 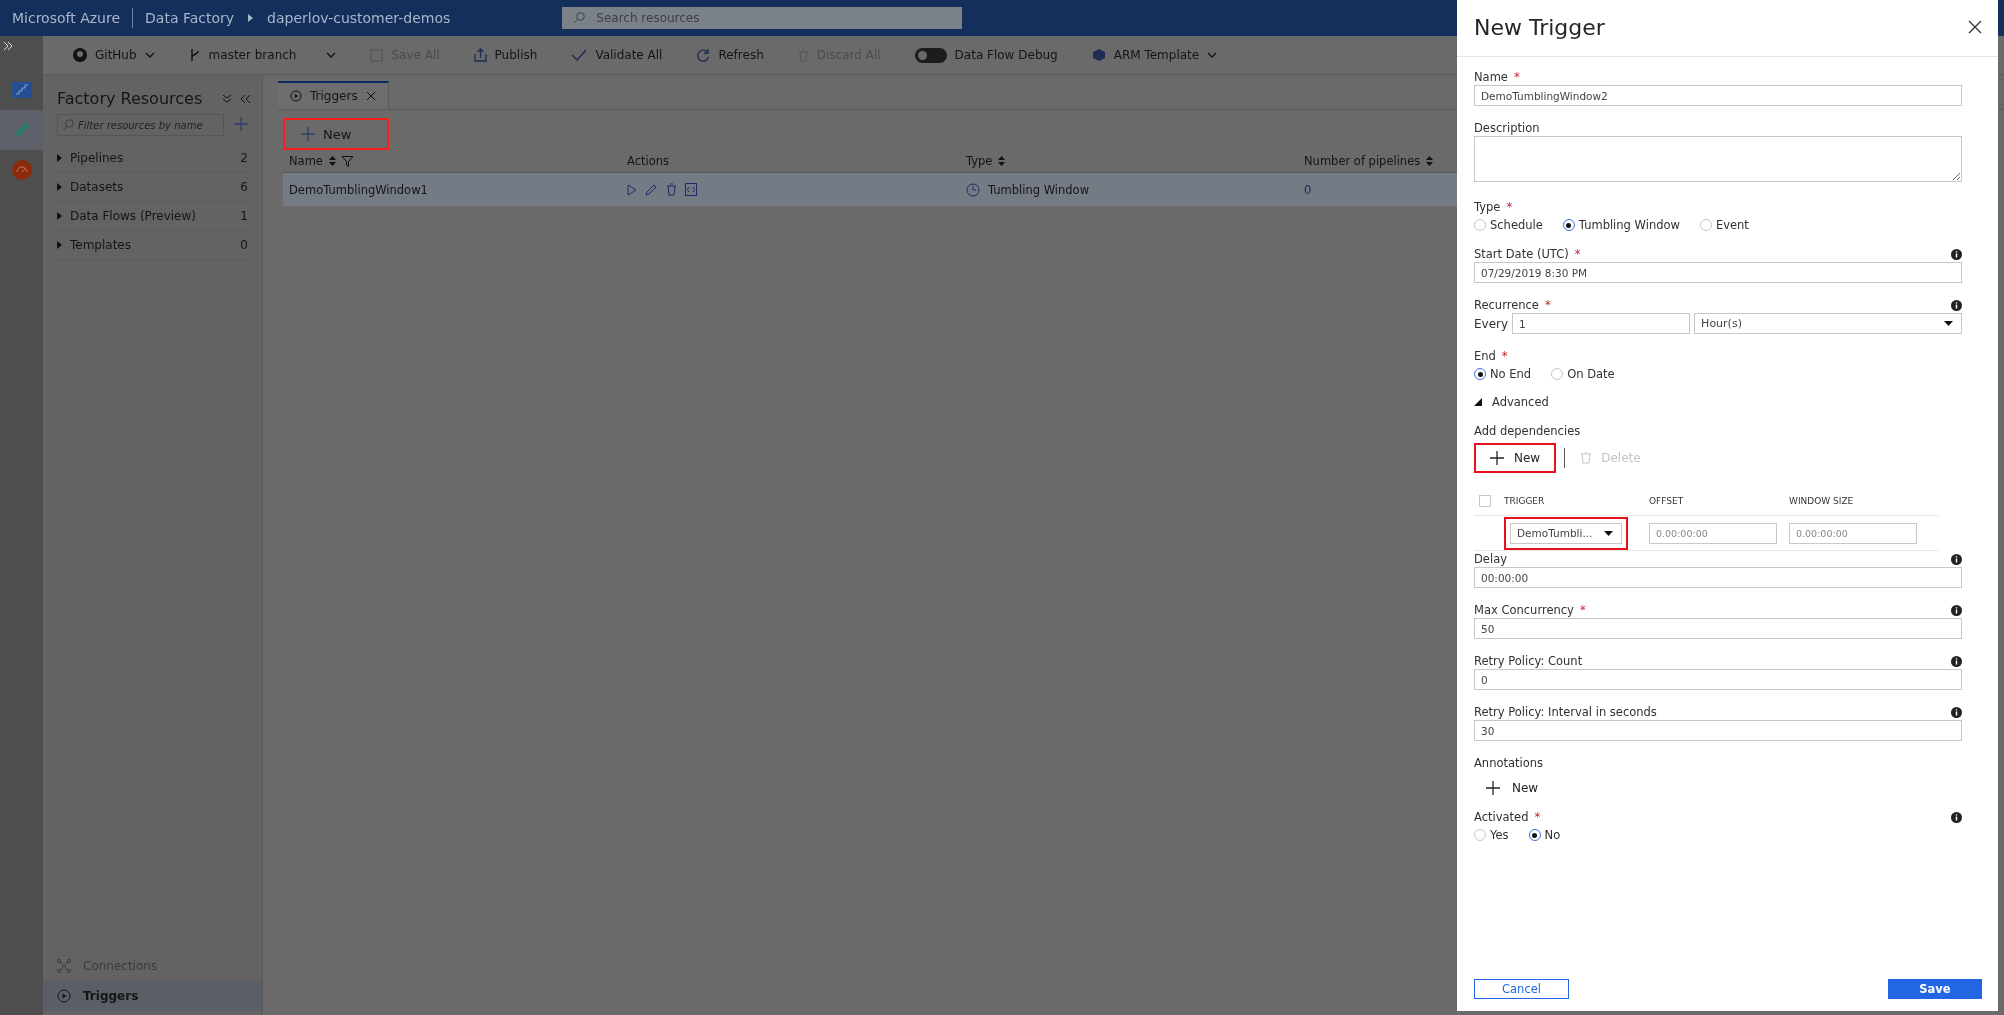 I want to click on toolbar-button: master branch, so click(x=262, y=55).